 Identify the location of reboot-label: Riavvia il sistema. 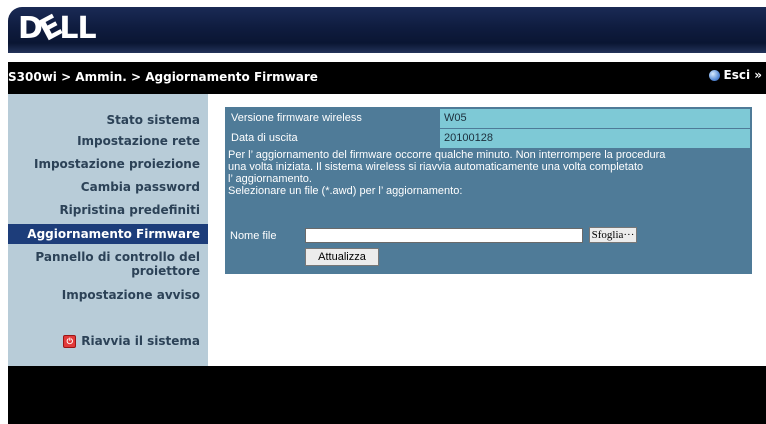
(140, 341).